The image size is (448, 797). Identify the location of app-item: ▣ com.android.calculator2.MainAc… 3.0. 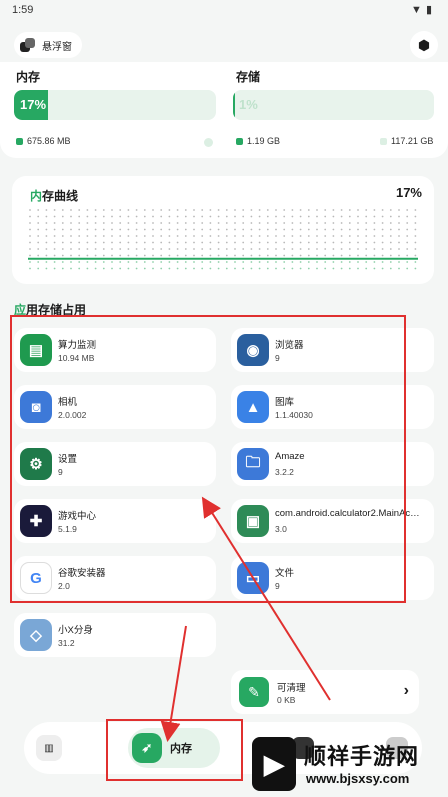
(332, 521).